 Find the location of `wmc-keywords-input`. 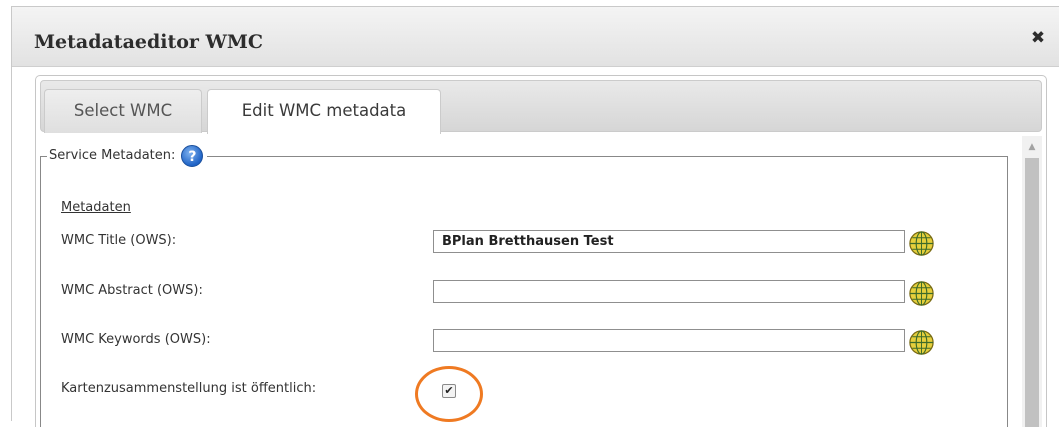

wmc-keywords-input is located at coordinates (669, 340).